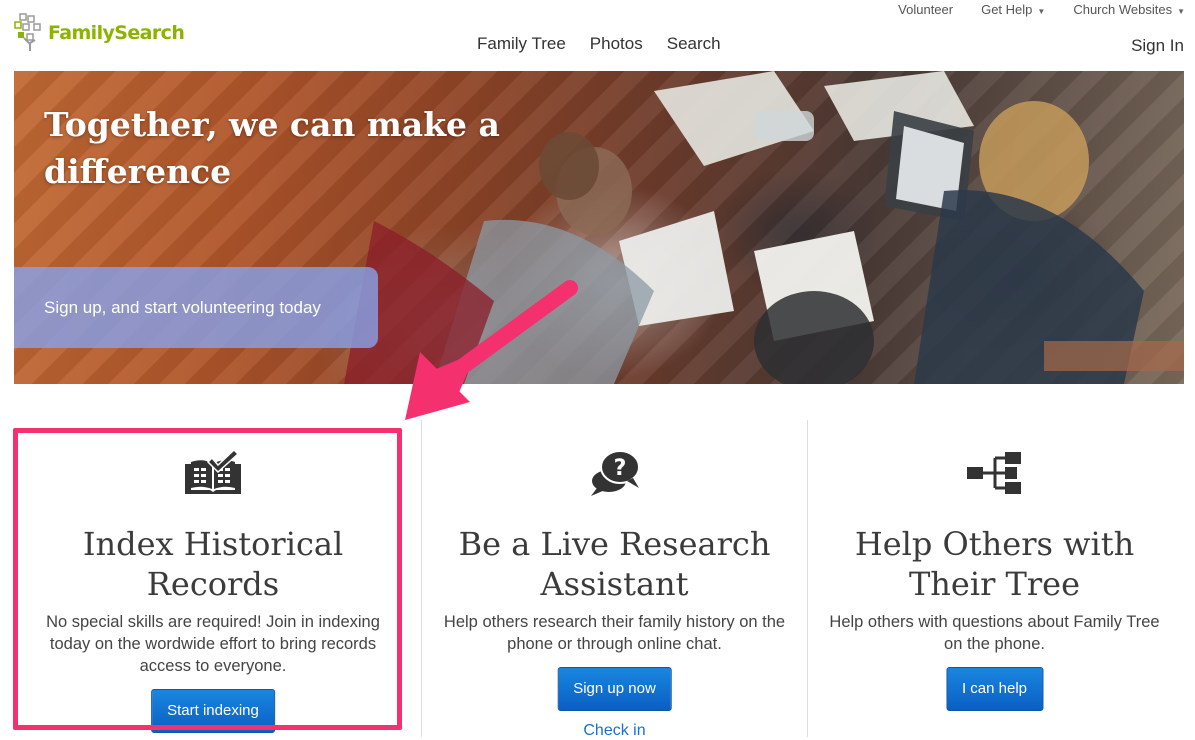 The image size is (1195, 740). I want to click on nav-search: Search, so click(694, 44).